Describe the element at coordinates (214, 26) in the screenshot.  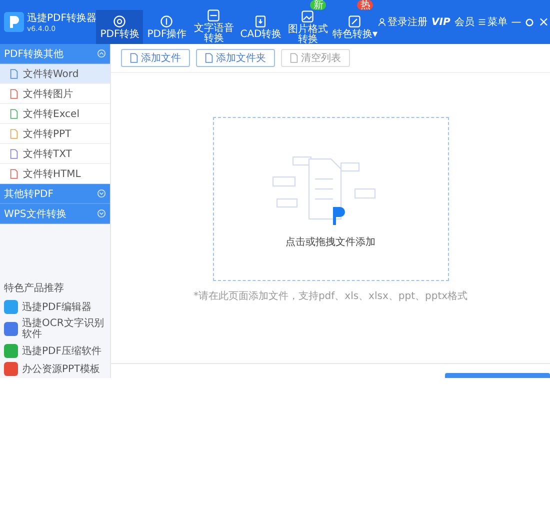
I see `nav-tab: 文字语音转换` at that location.